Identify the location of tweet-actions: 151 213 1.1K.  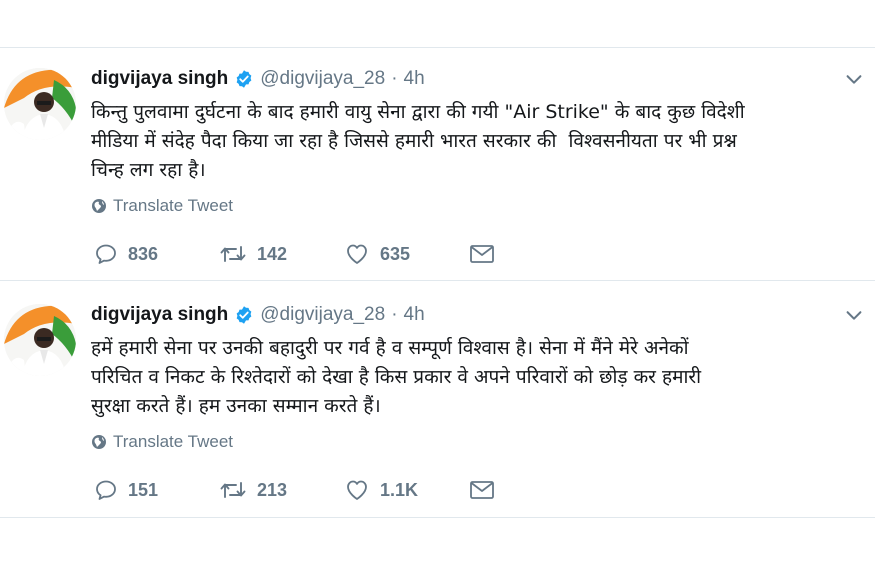
(344, 490).